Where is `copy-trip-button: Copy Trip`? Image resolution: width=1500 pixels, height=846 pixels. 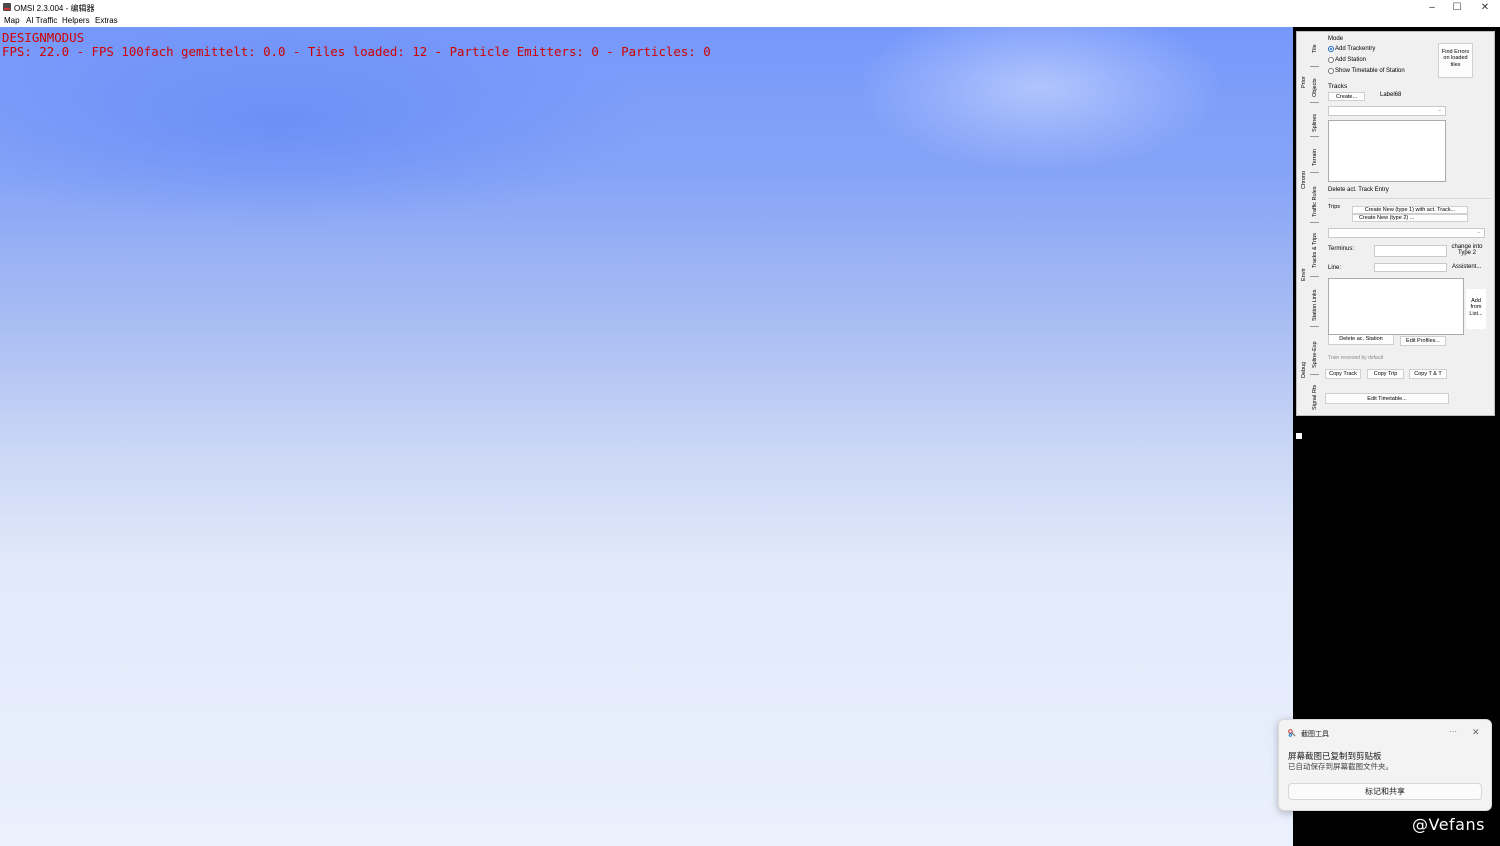 copy-trip-button: Copy Trip is located at coordinates (1385, 374).